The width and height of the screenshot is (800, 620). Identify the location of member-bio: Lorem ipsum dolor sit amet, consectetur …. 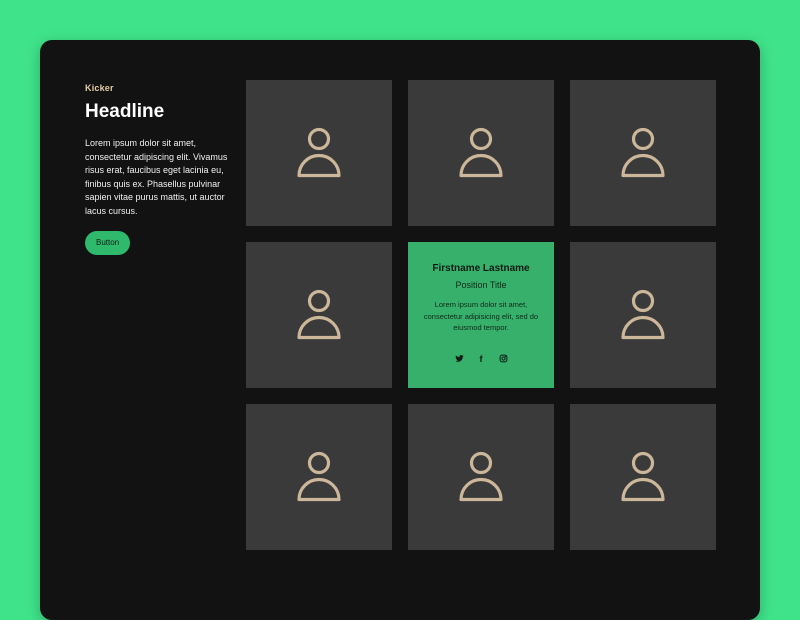
(481, 316).